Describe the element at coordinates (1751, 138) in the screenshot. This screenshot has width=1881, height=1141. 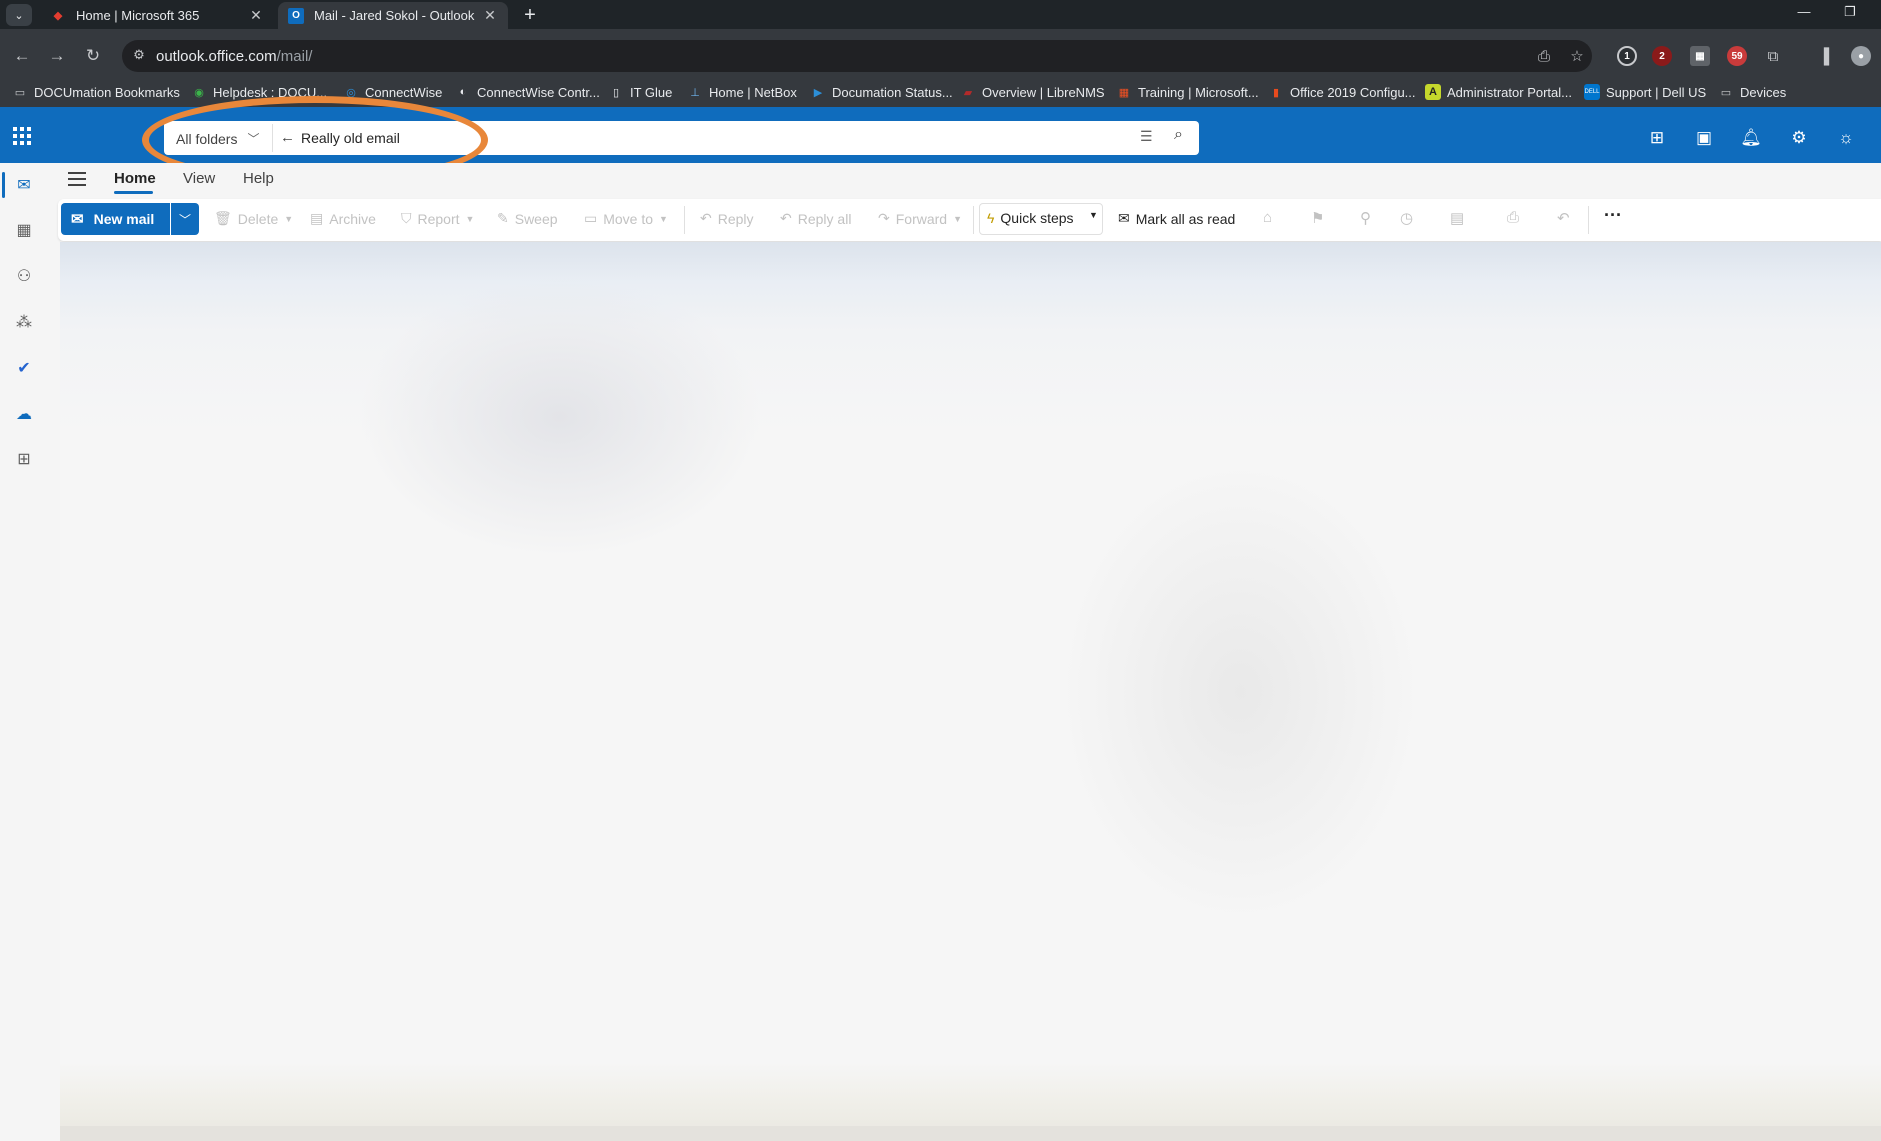
I see `bell-icon: 🔔︎` at that location.